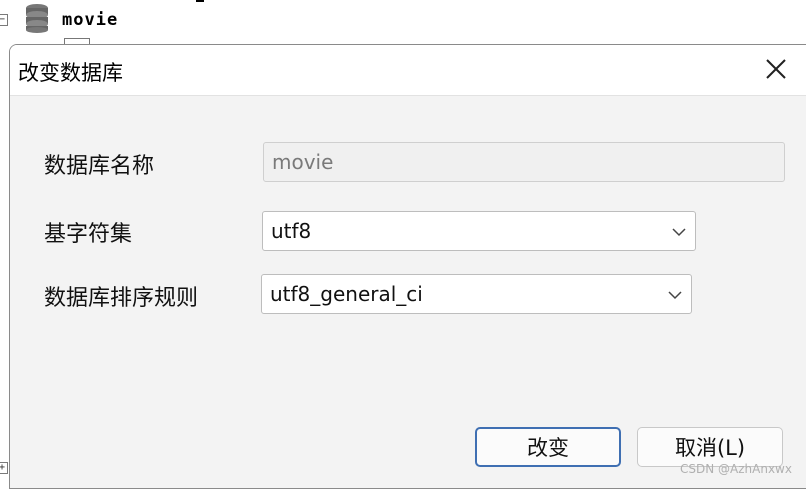  What do you see at coordinates (37, 18) in the screenshot?
I see `database-icon` at bounding box center [37, 18].